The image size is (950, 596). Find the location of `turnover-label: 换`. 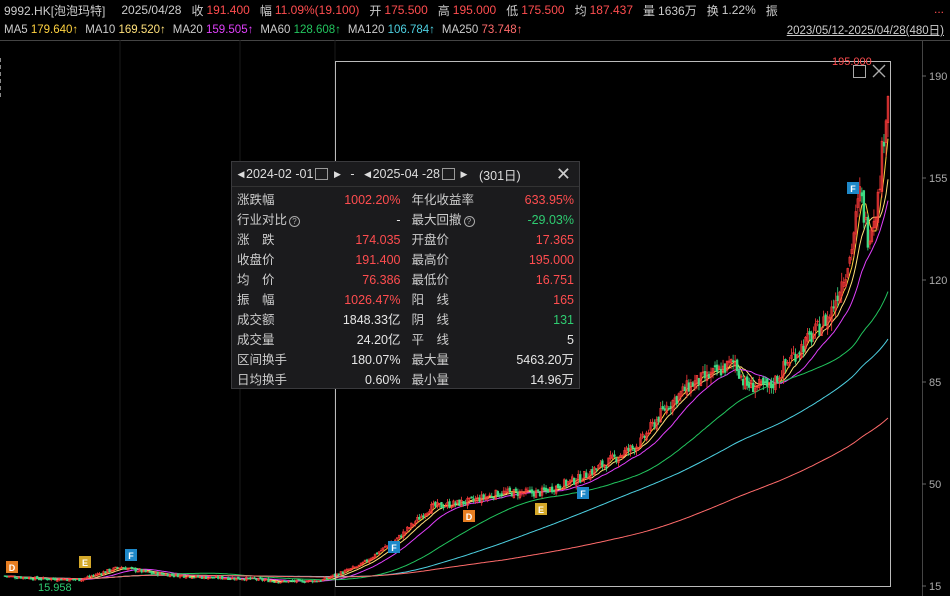

turnover-label: 换 is located at coordinates (712, 10).